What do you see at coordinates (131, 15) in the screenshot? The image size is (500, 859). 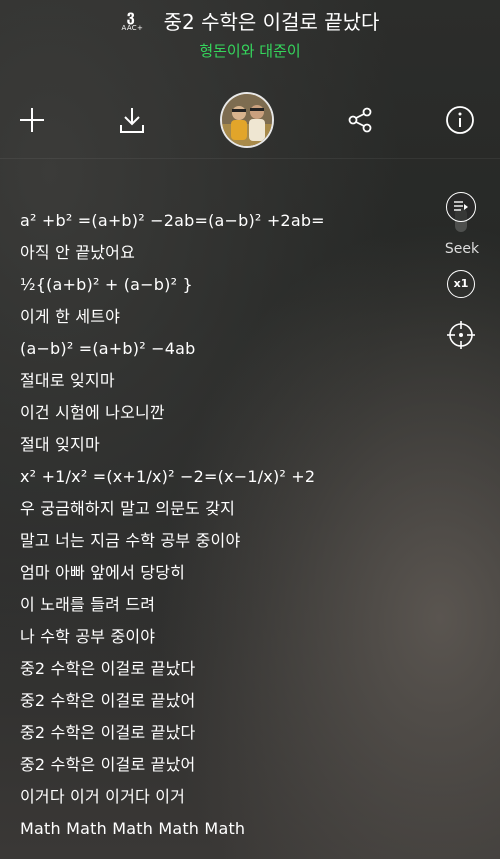 I see `quality-logo-mark: ვ` at bounding box center [131, 15].